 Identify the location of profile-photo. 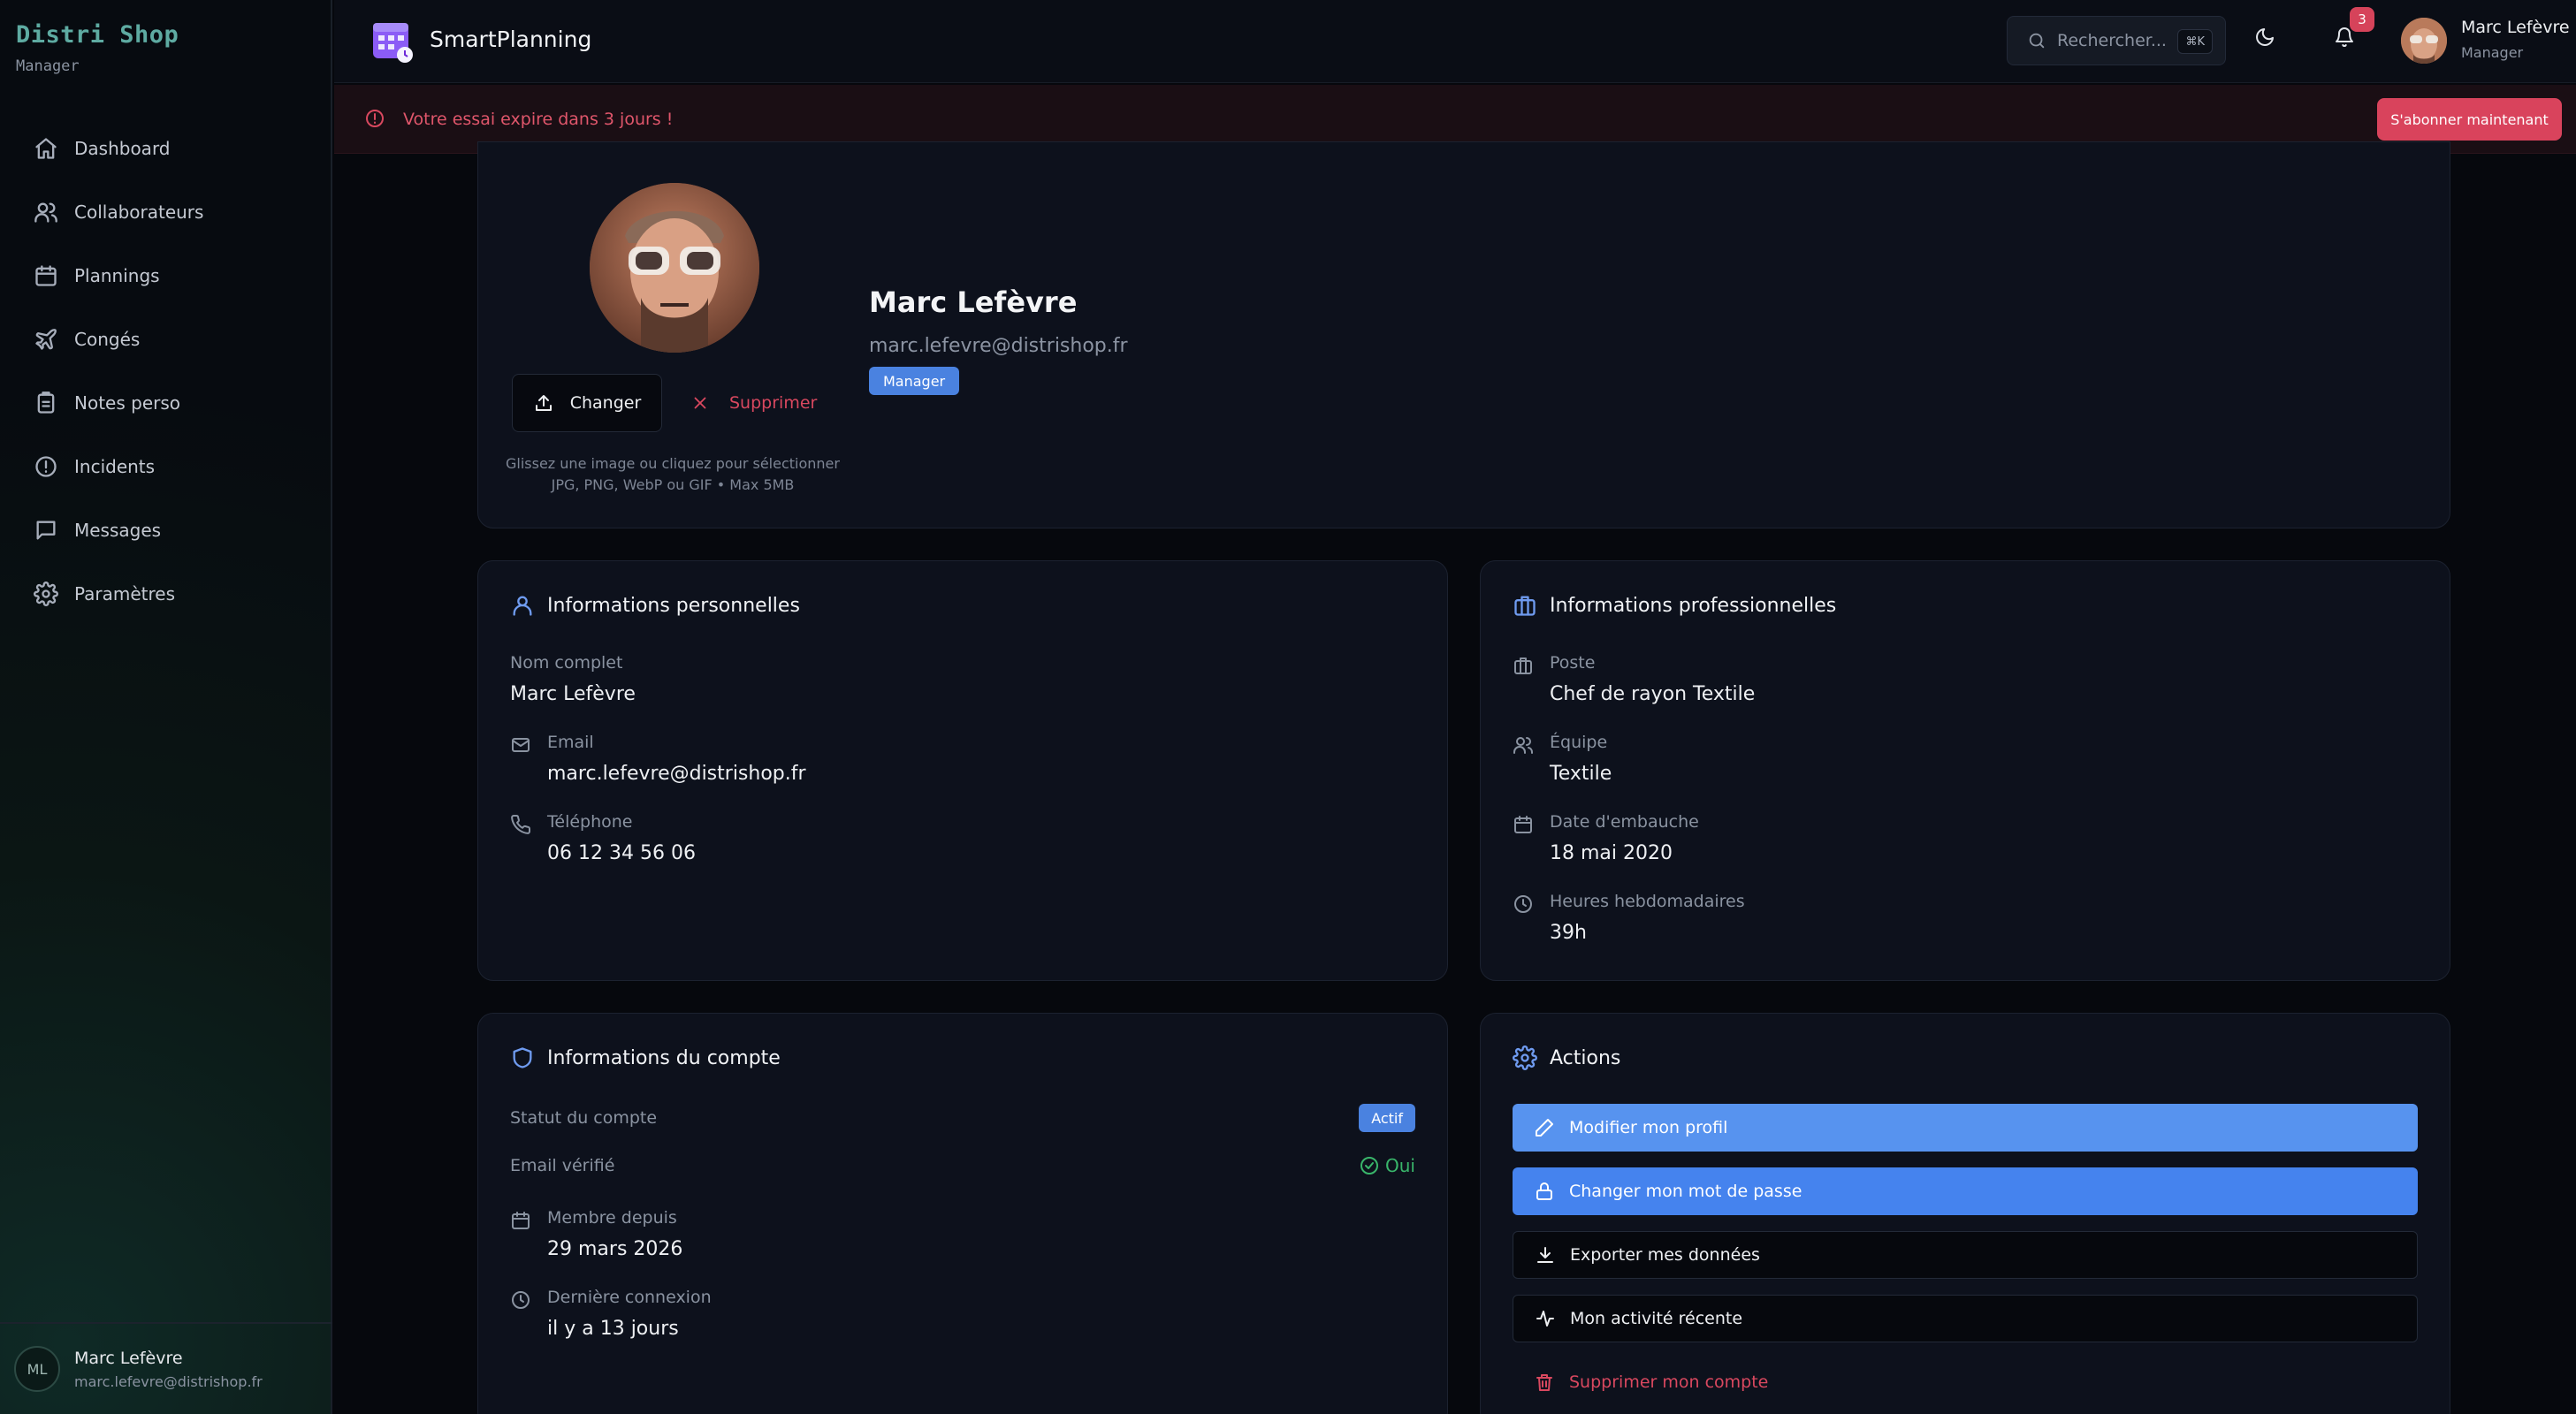
(674, 268).